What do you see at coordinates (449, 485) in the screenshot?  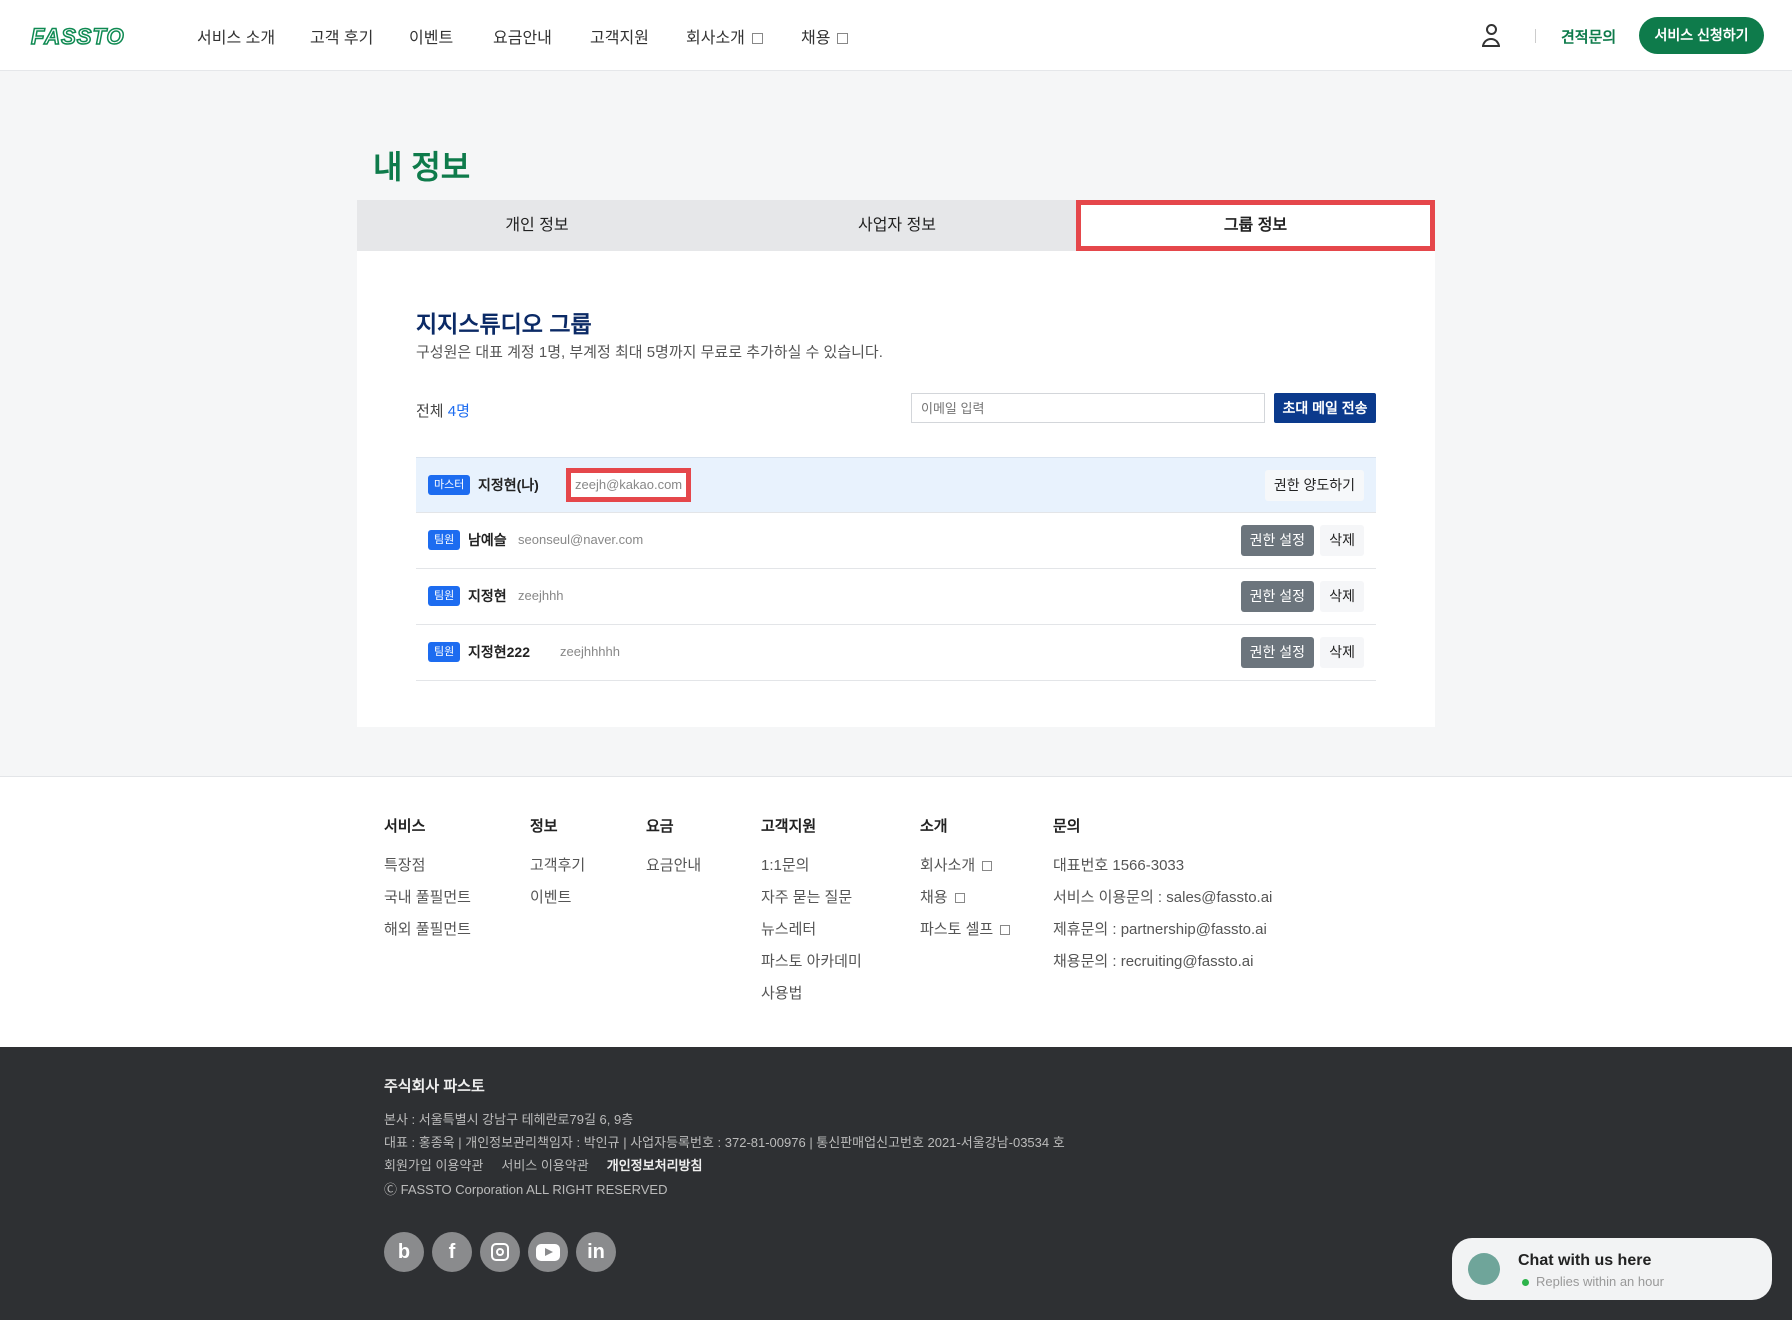 I see `role-badge: 마스터` at bounding box center [449, 485].